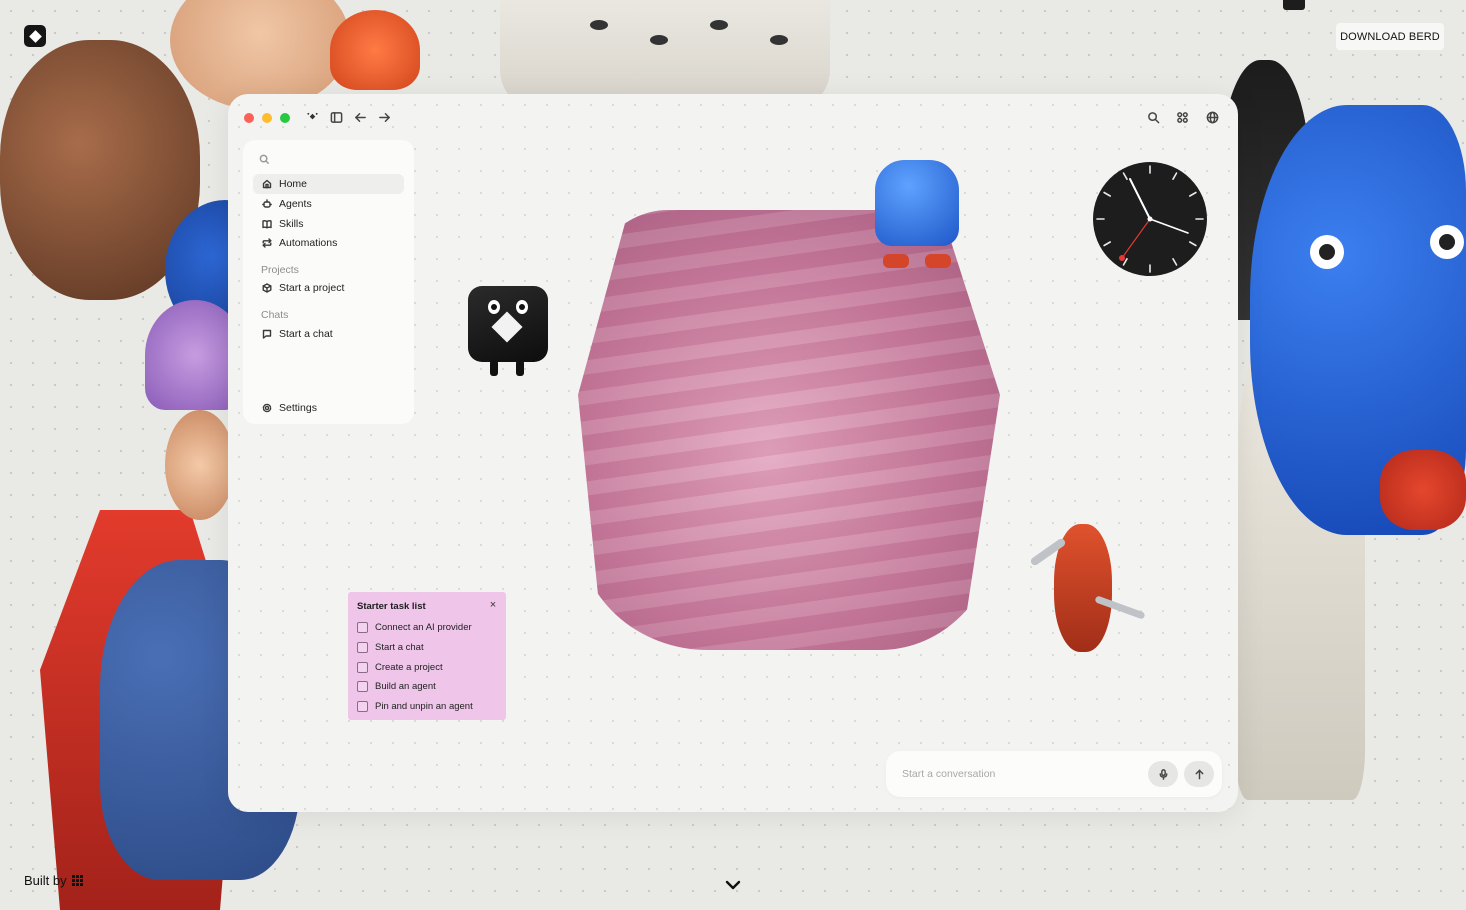 This screenshot has width=1466, height=910. Describe the element at coordinates (733, 885) in the screenshot. I see `chevron-down-icon` at that location.